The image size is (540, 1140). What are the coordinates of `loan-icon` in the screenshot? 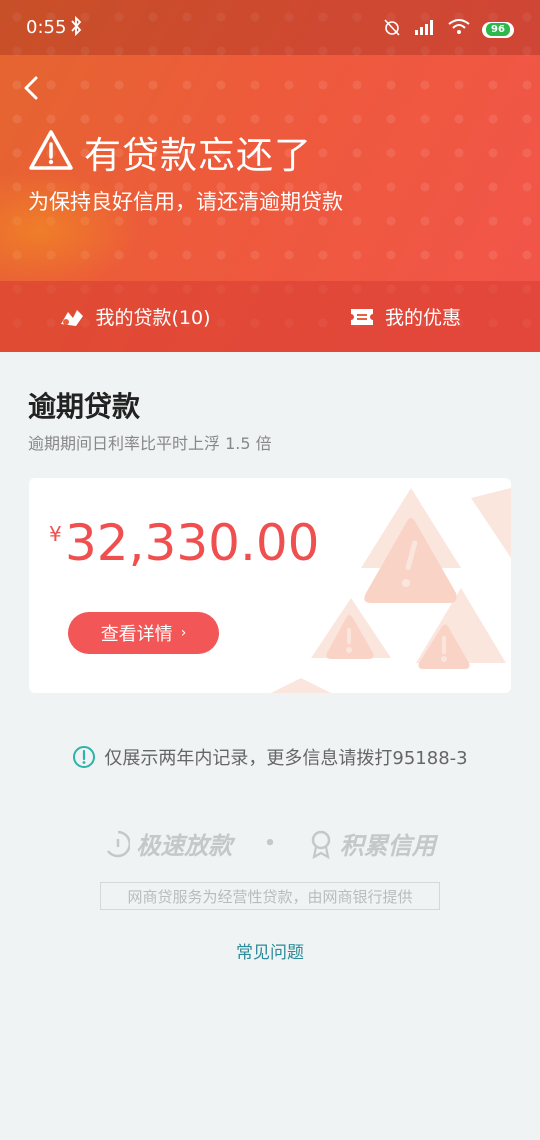 It's located at (72, 317).